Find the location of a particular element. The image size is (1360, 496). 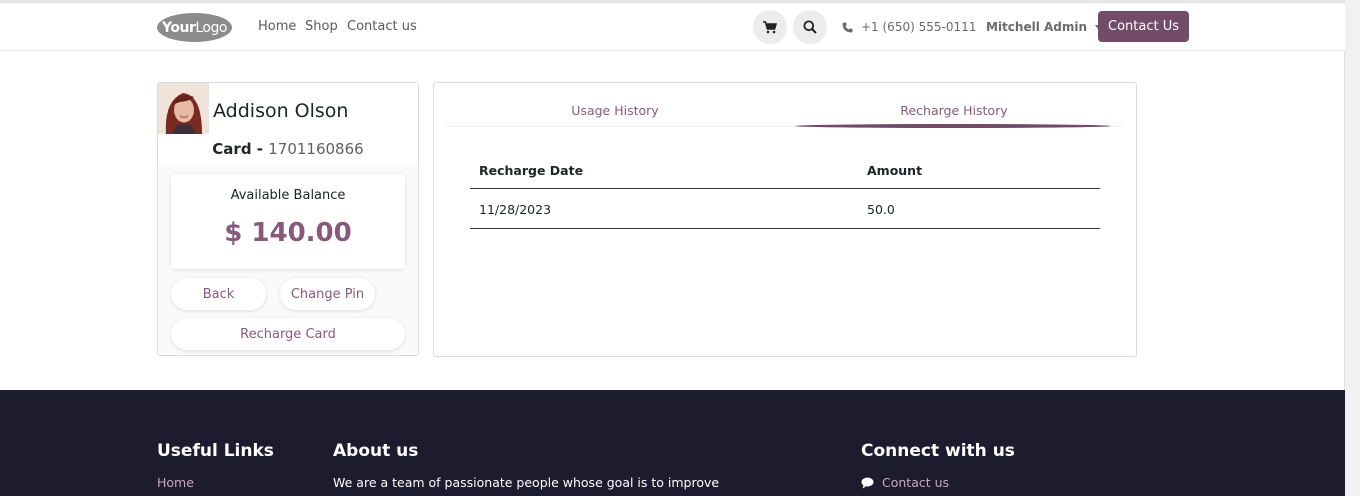

phone-contact: +1 (650) 555-0111 is located at coordinates (909, 27).